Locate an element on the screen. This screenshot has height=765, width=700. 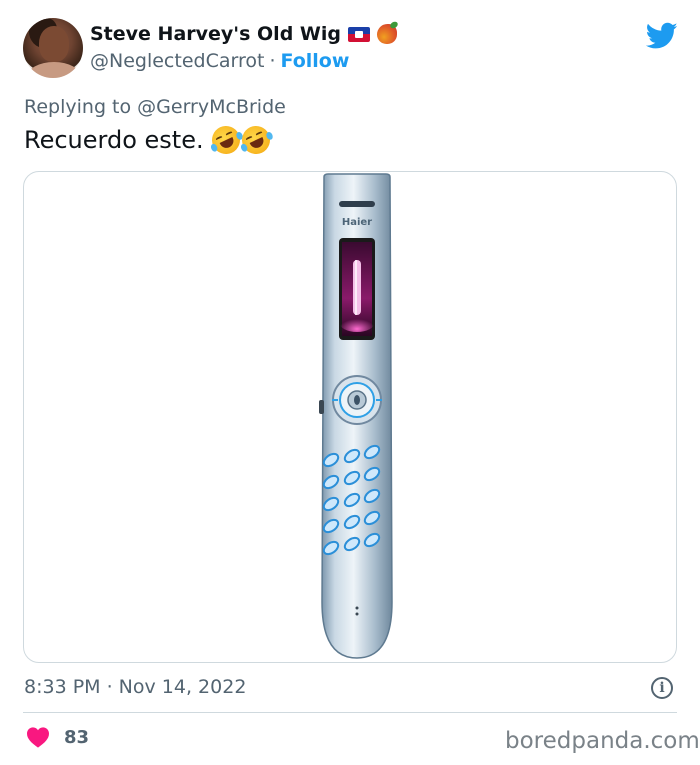
author-name-row: Steve Harvey's Old Wig is located at coordinates (243, 34).